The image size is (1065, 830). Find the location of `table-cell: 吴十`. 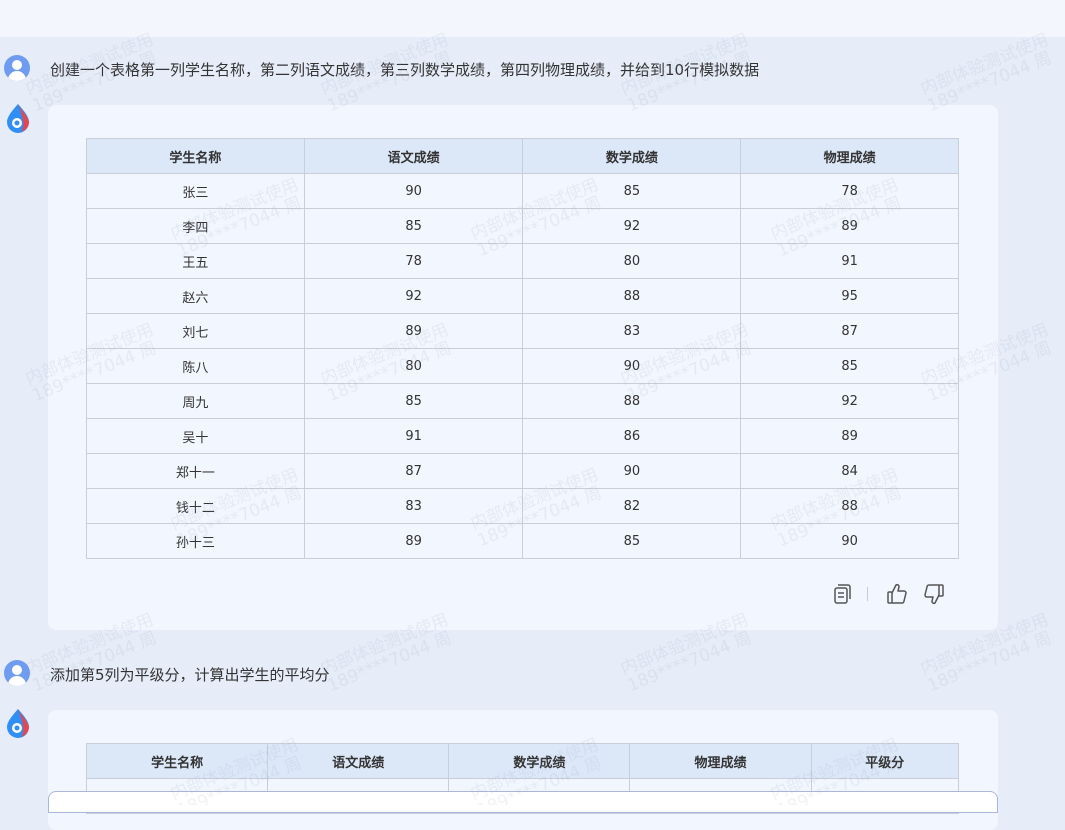

table-cell: 吴十 is located at coordinates (195, 436).